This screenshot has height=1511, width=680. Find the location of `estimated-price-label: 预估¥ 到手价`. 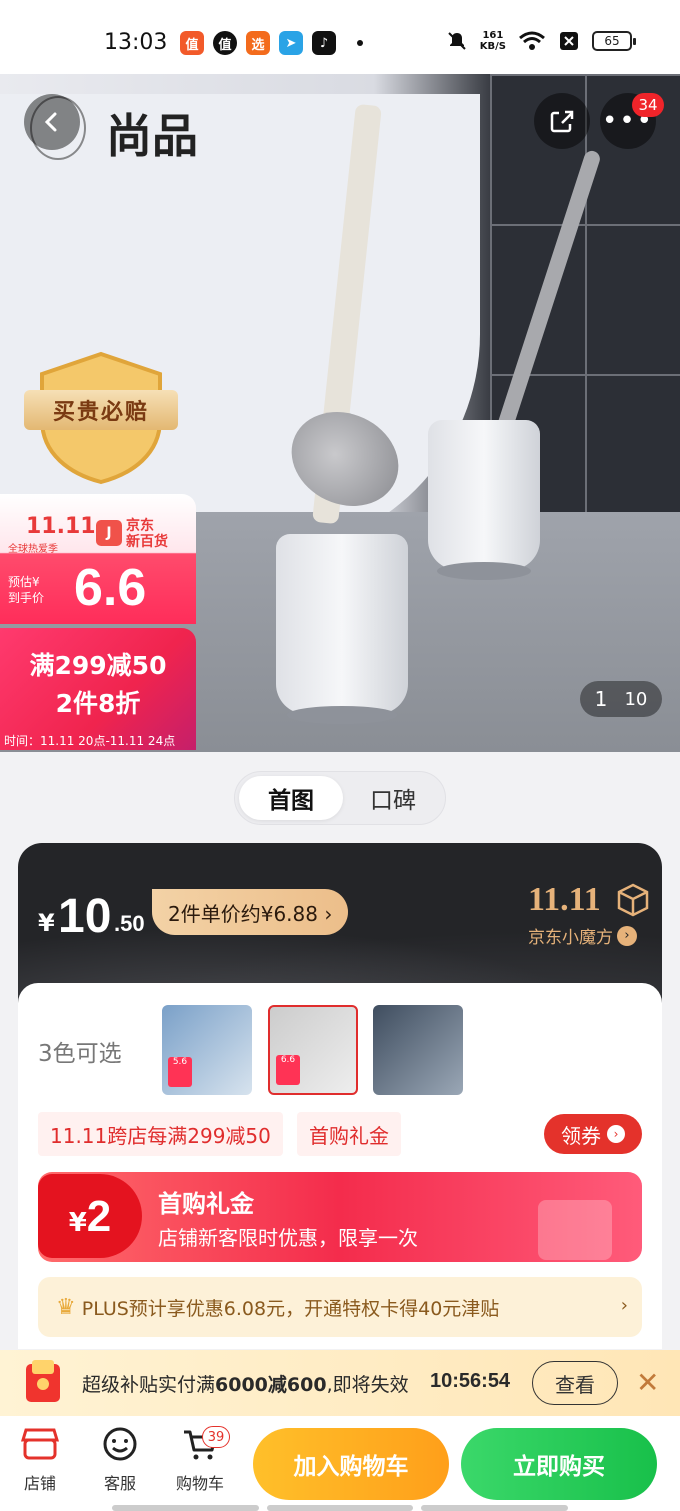

estimated-price-label: 预估¥ 到手价 is located at coordinates (26, 590).